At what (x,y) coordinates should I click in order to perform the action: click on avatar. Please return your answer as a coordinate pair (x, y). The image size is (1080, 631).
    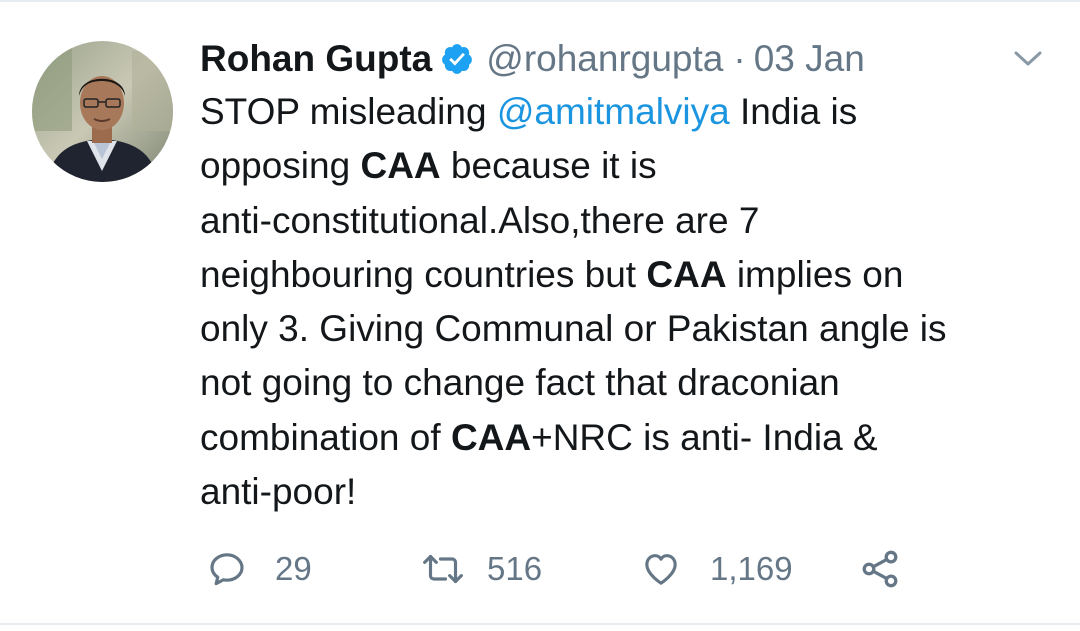
    Looking at the image, I should click on (102, 111).